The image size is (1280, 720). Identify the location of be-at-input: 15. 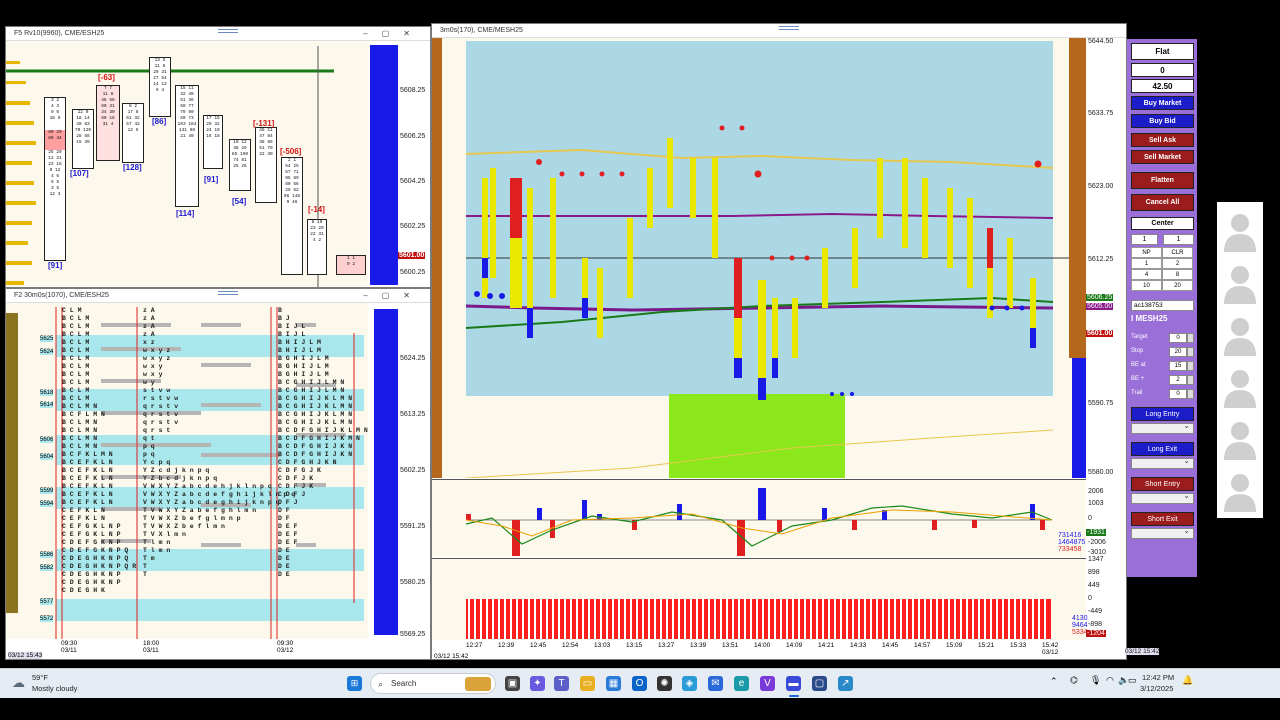
(1178, 366).